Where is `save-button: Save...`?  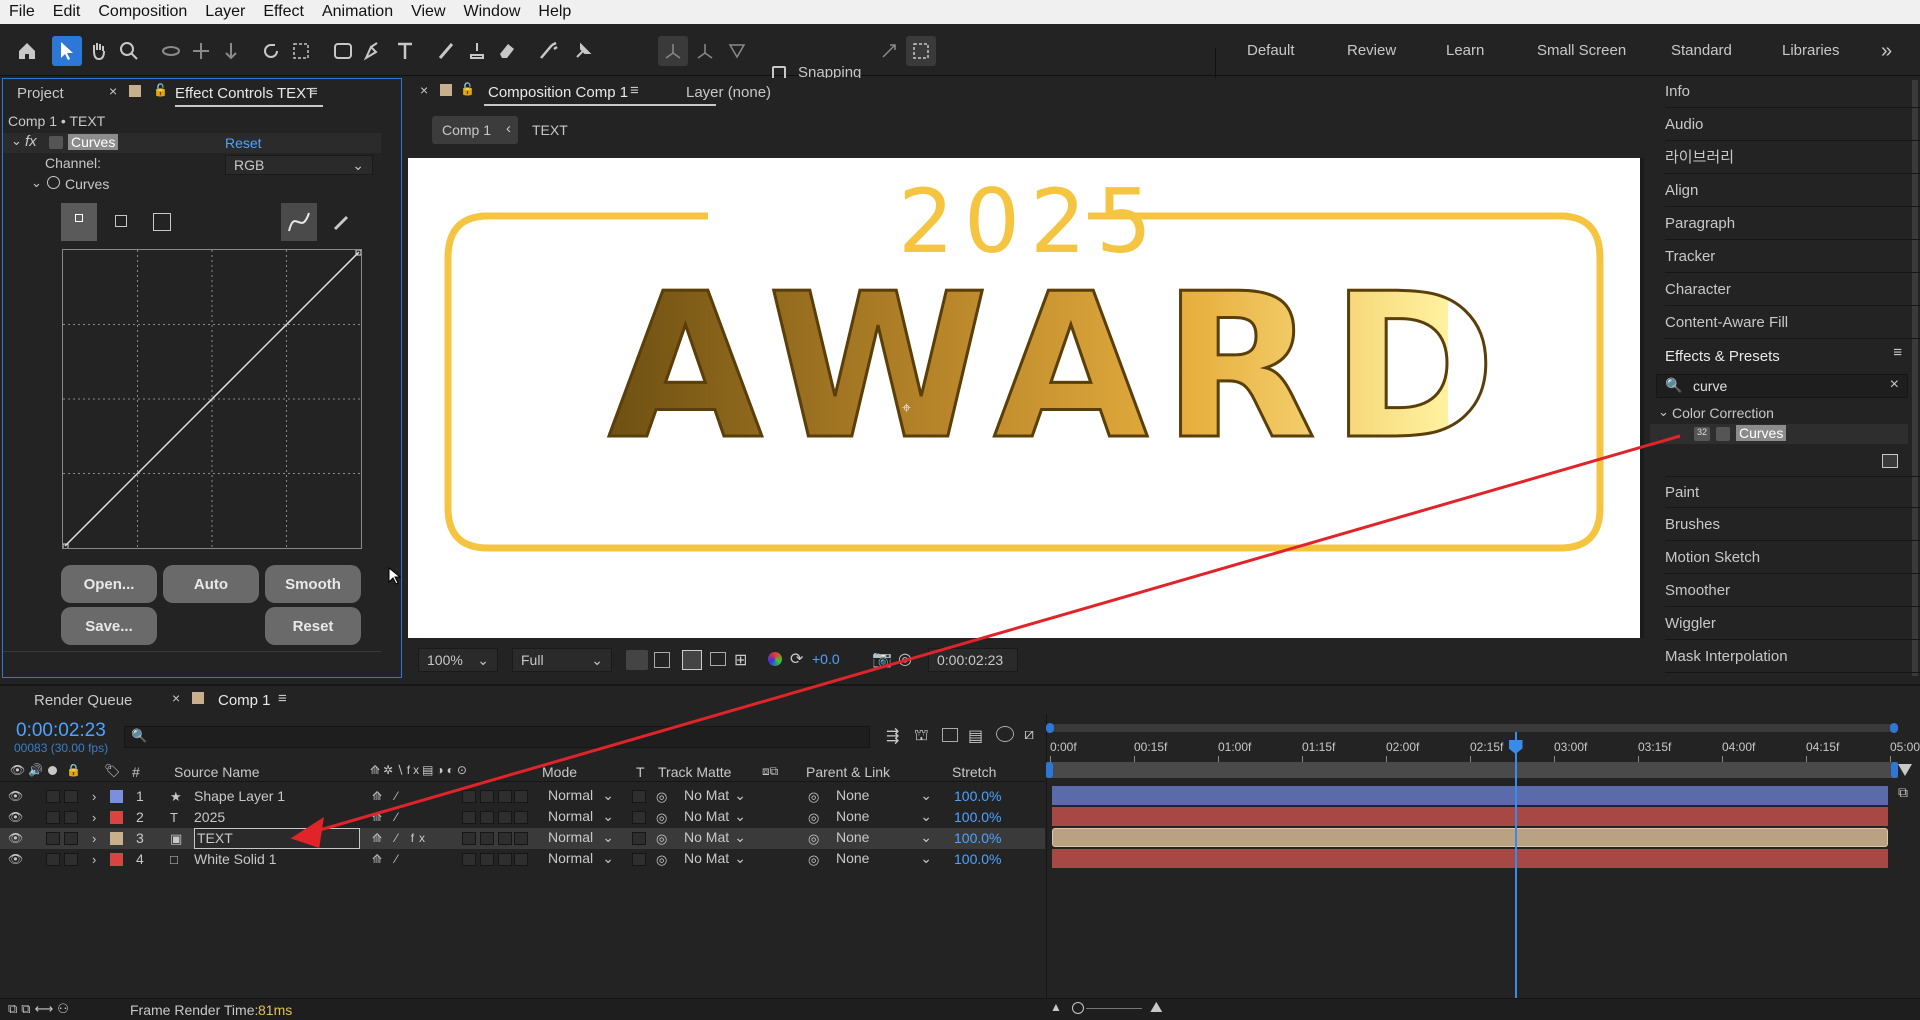
save-button: Save... is located at coordinates (109, 626).